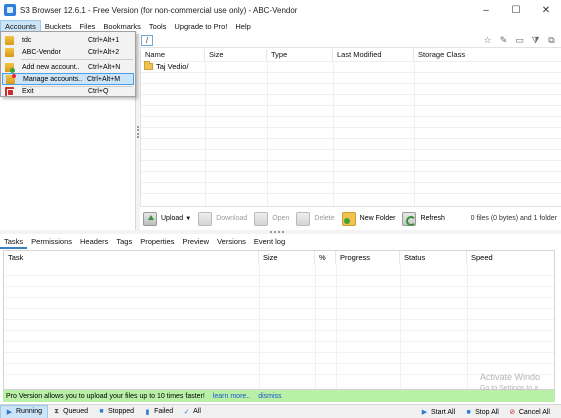  I want to click on learn-more-link: learn more.., so click(231, 396).